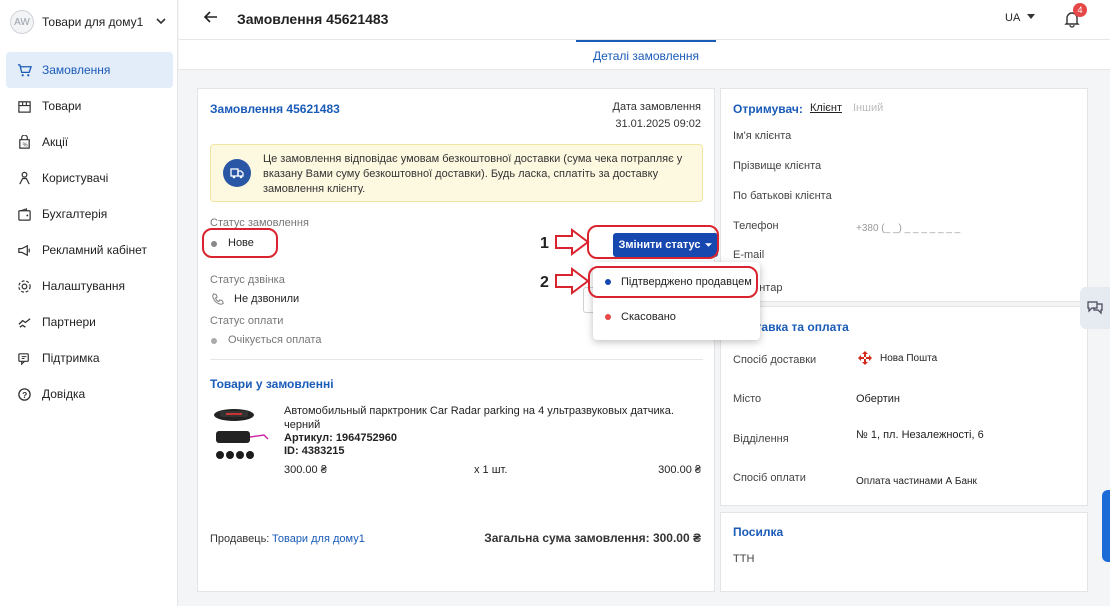 This screenshot has height=606, width=1110. Describe the element at coordinates (22, 22) in the screenshot. I see `avatar: AW` at that location.